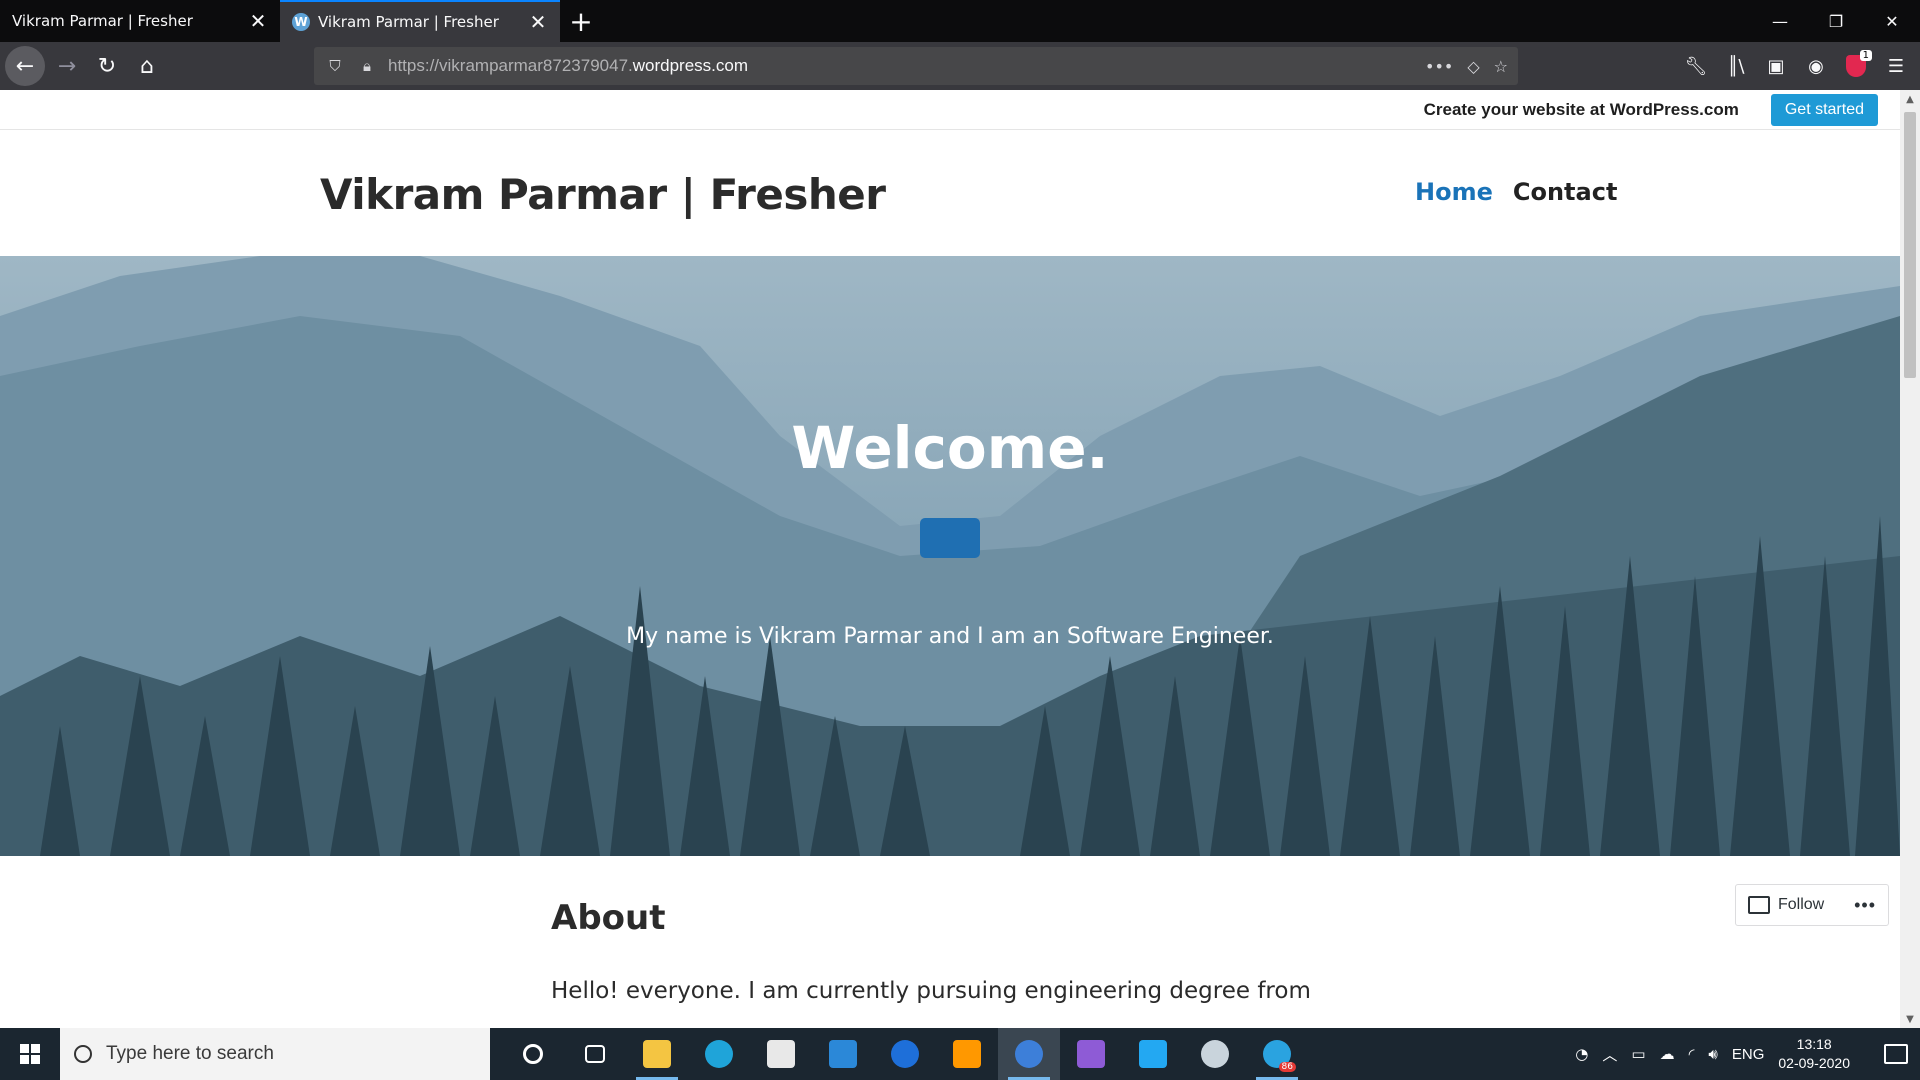 The image size is (1920, 1080). Describe the element at coordinates (1473, 66) in the screenshot. I see `pocket-icon: ◇` at that location.